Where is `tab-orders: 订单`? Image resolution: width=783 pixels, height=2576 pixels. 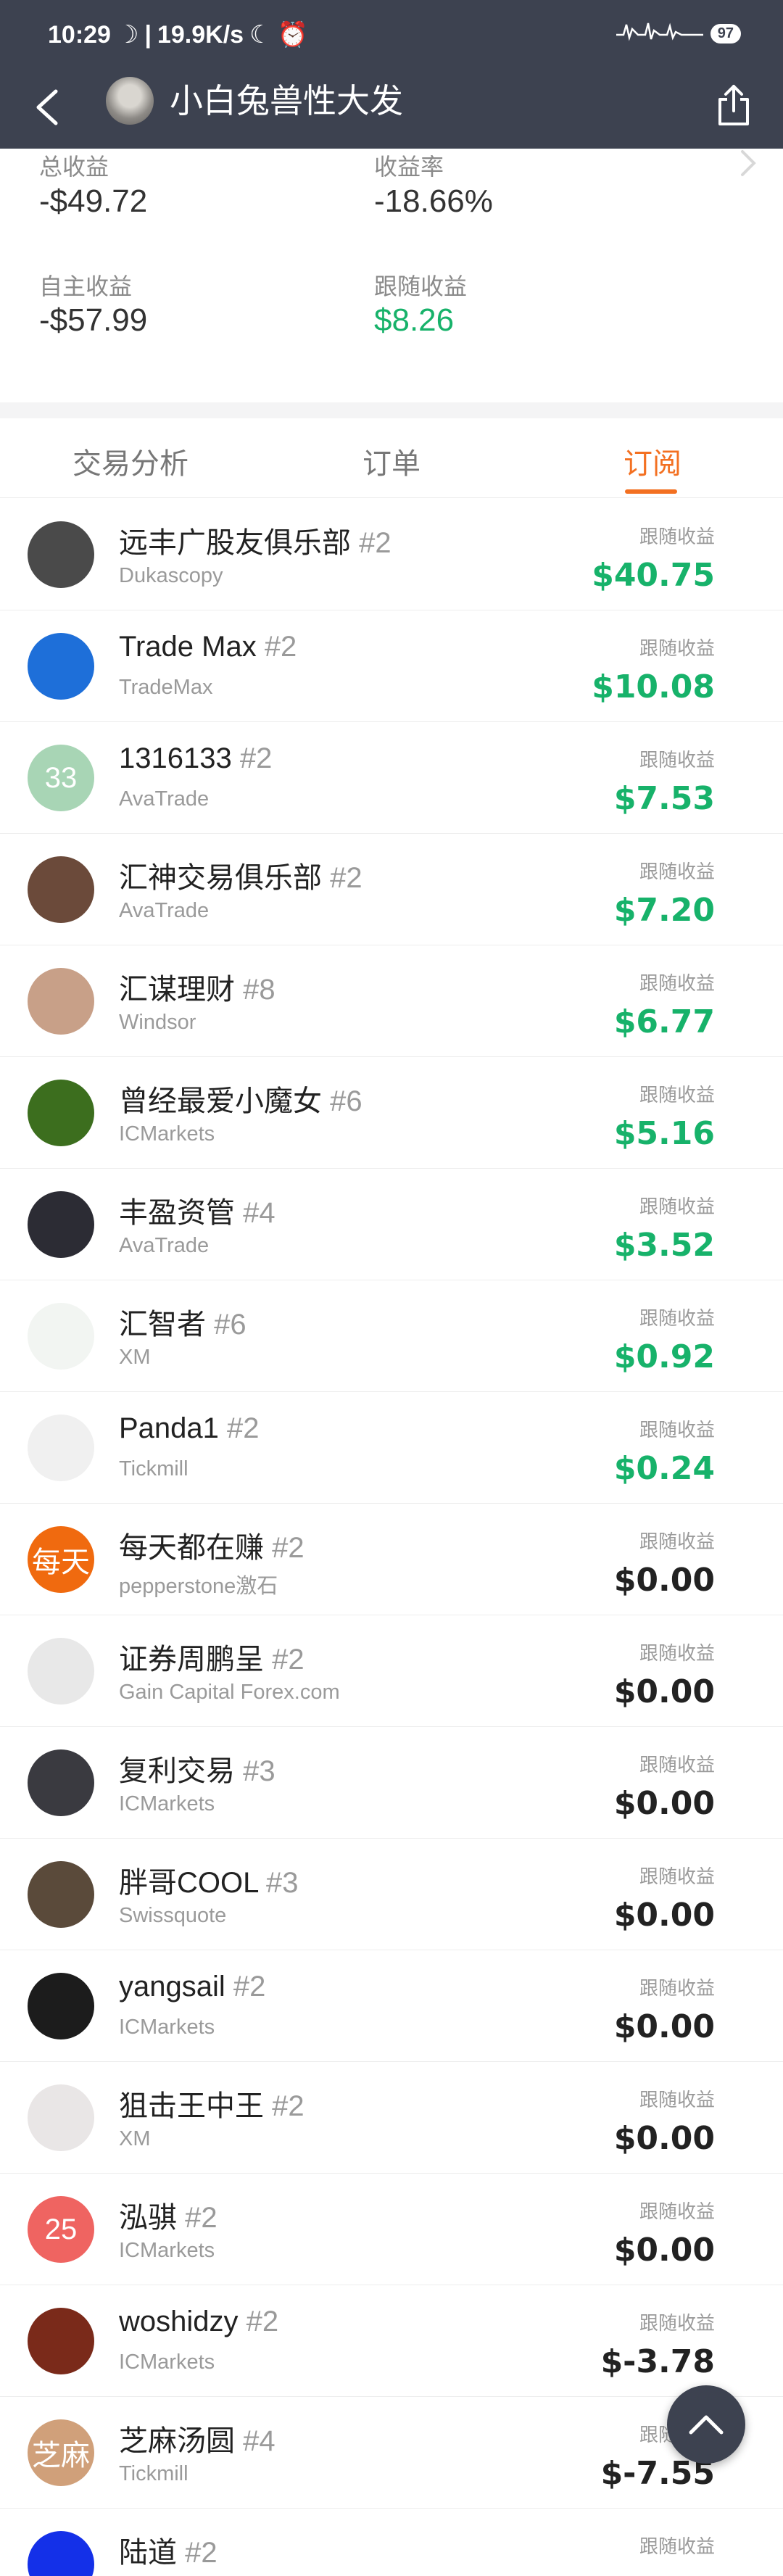
tab-orders: 订单 is located at coordinates (391, 461).